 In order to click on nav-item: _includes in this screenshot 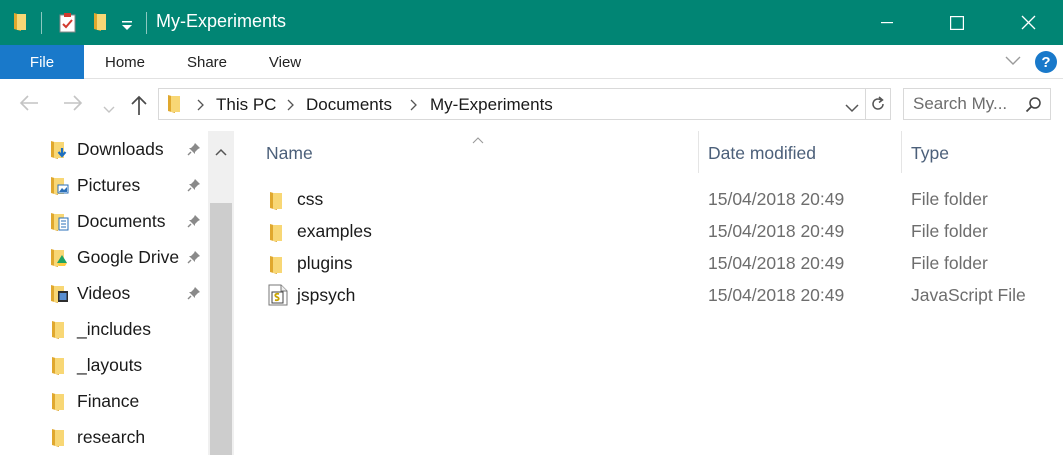, I will do `click(104, 329)`.